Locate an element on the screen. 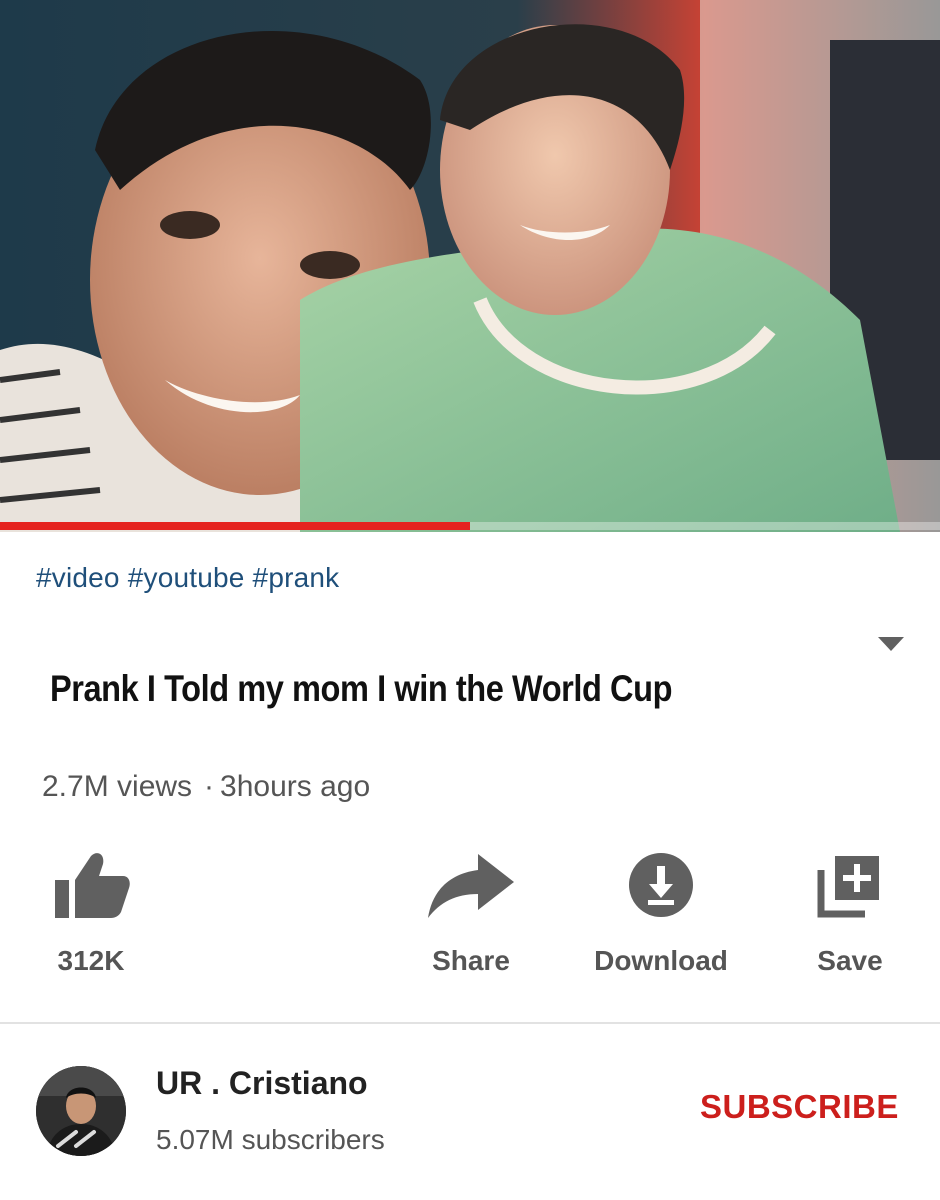 Image resolution: width=940 pixels, height=1200 pixels. hashtags: #video #youtube #prank is located at coordinates (191, 578).